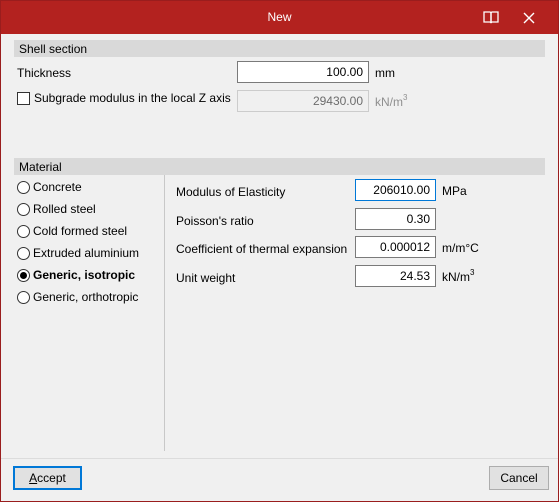 This screenshot has height=502, width=559. I want to click on shell-section-title: Shell section, so click(53, 49).